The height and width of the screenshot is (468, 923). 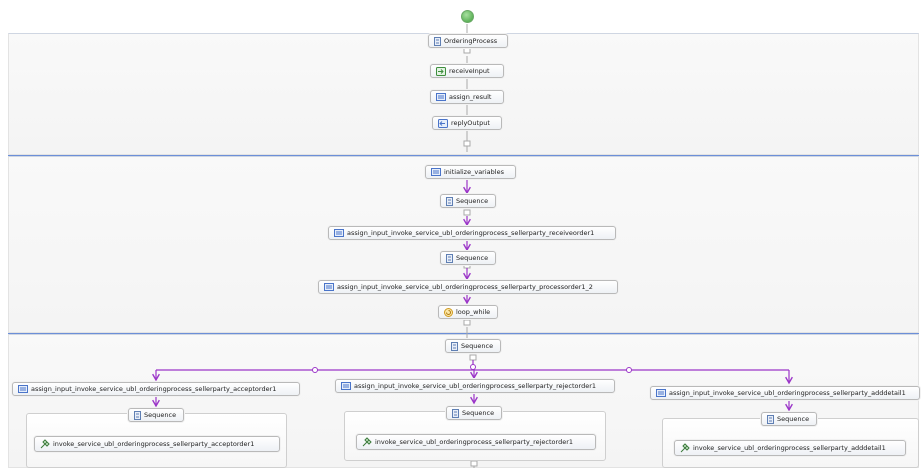 I want to click on node-initialize-variables: initialize_variables, so click(x=470, y=172).